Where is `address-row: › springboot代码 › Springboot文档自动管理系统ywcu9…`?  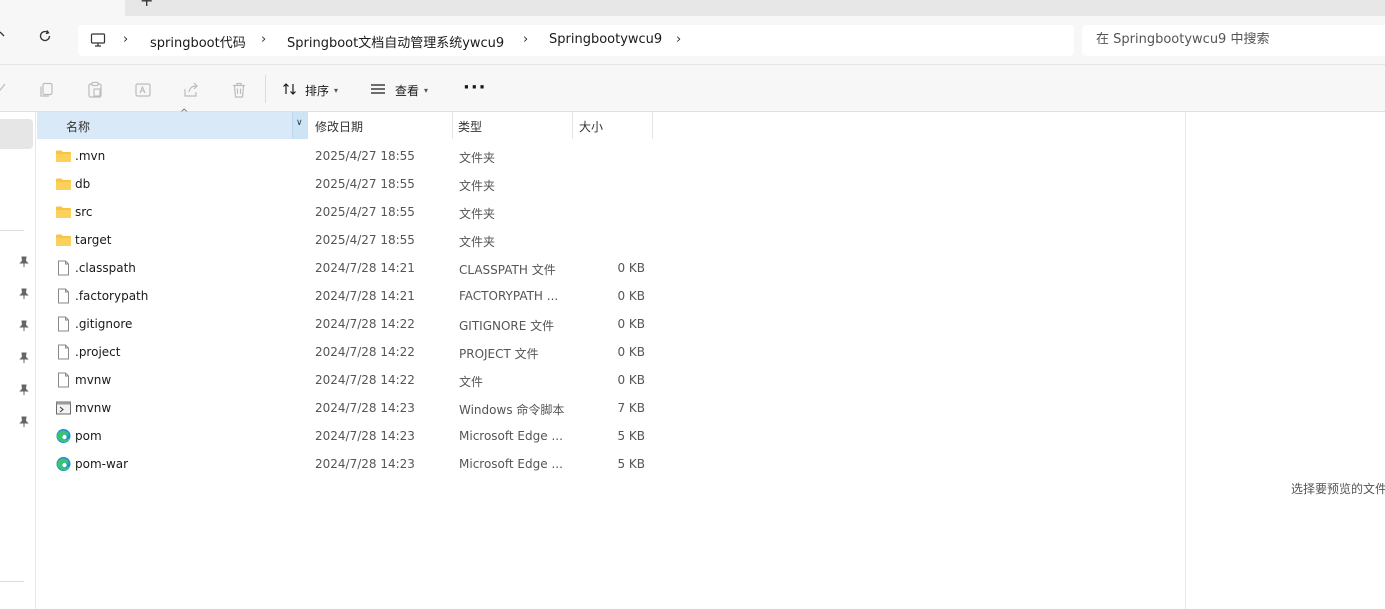
address-row: › springboot代码 › Springboot文档自动管理系统ywcu9… is located at coordinates (692, 40).